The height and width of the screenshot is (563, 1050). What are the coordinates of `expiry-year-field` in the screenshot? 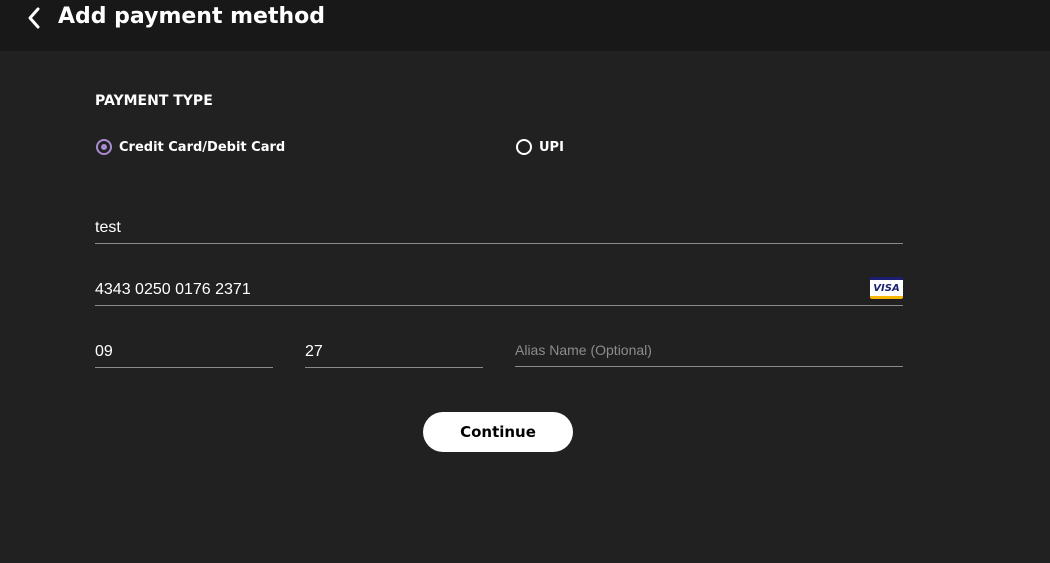 It's located at (394, 353).